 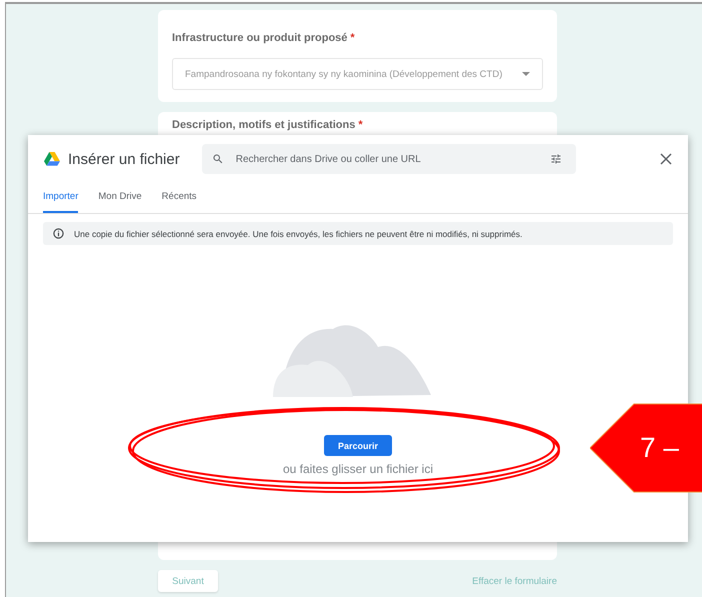 I want to click on step-callout: 7 –, so click(x=646, y=448).